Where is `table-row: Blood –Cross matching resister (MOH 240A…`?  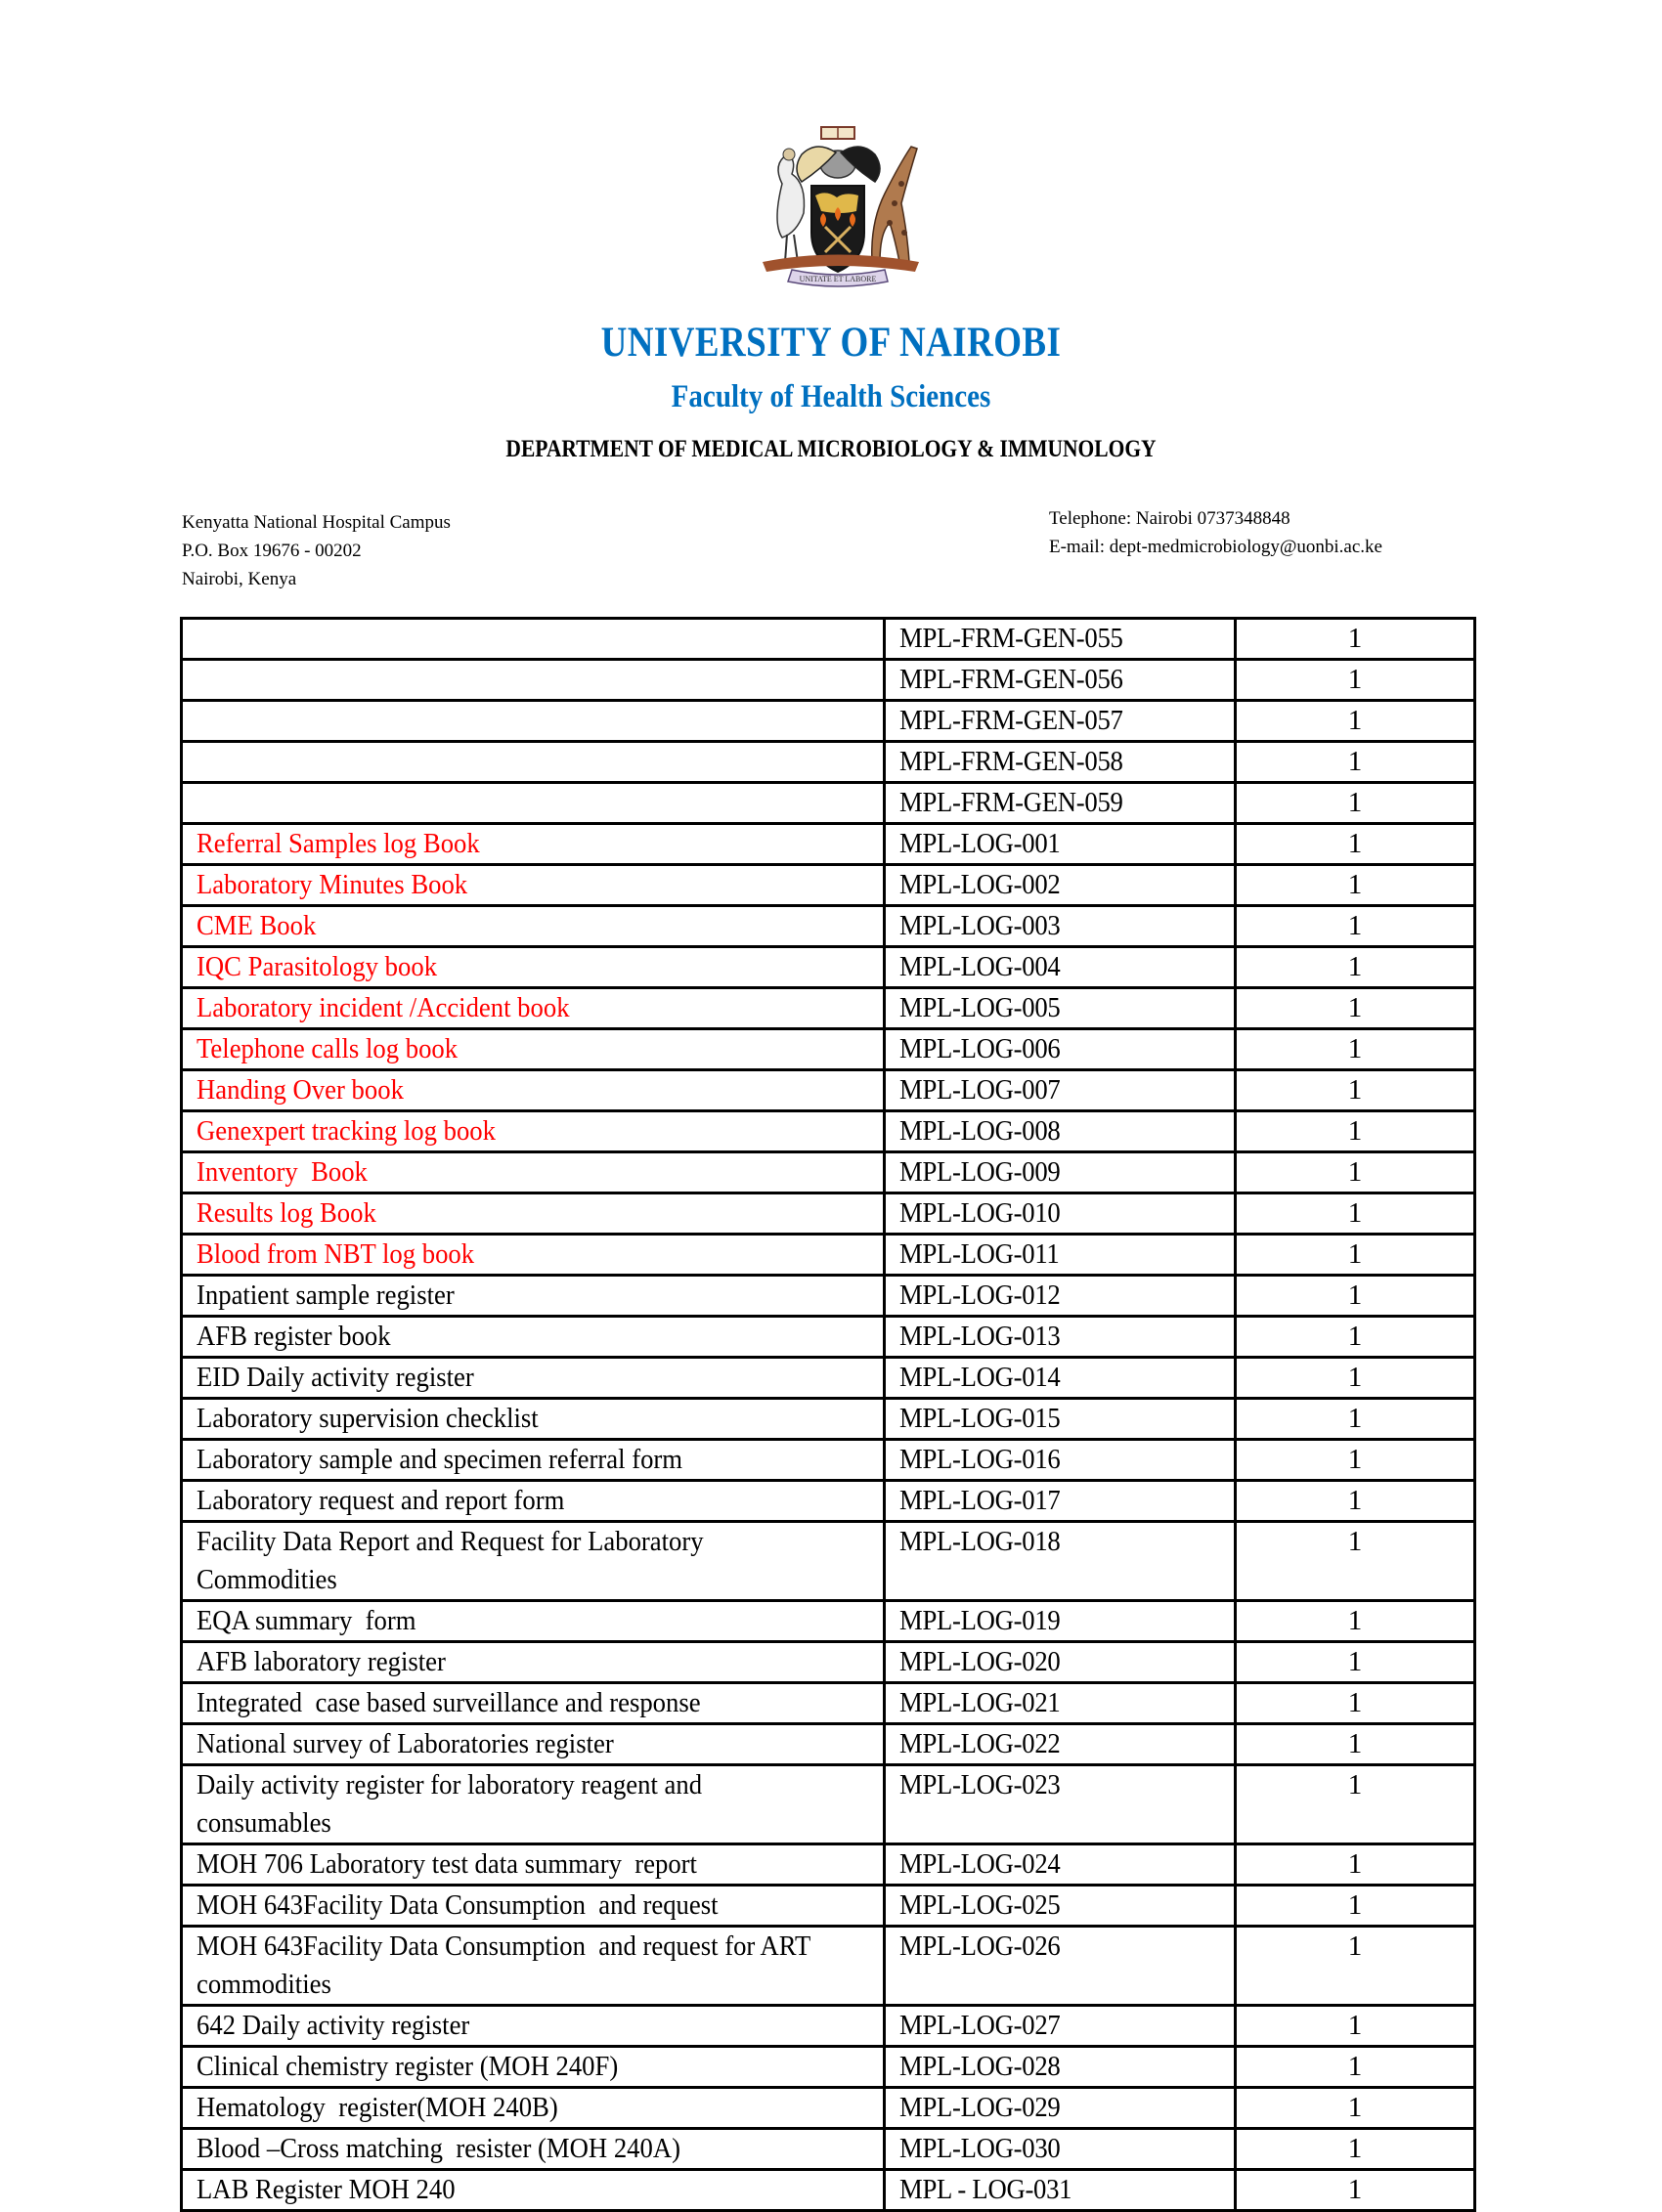 table-row: Blood –Cross matching resister (MOH 240A… is located at coordinates (828, 2149).